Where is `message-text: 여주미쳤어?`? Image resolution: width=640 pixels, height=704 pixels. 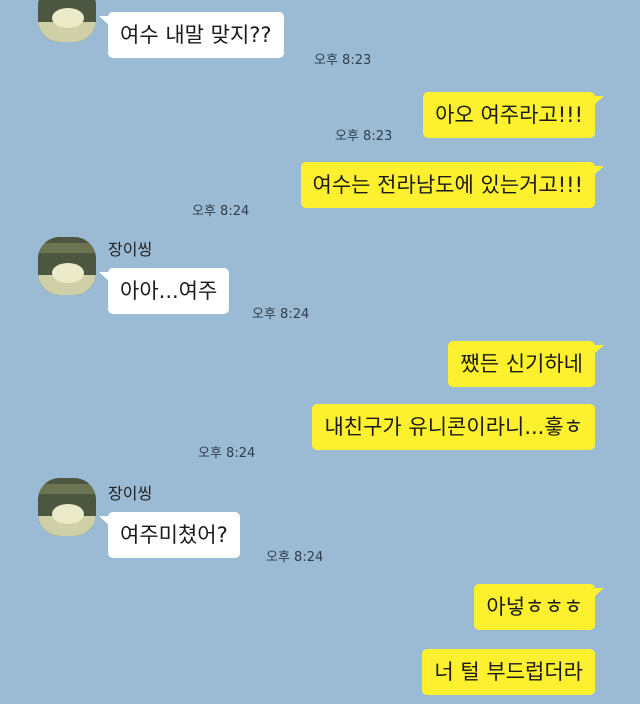 message-text: 여주미쳤어? is located at coordinates (174, 535).